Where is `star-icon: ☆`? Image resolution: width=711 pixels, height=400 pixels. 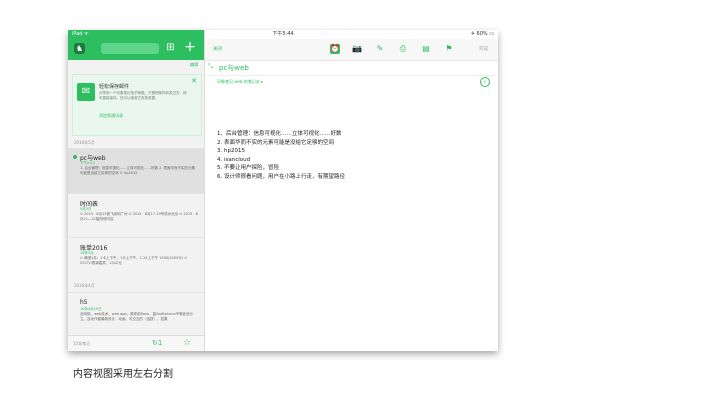 star-icon: ☆ is located at coordinates (187, 343).